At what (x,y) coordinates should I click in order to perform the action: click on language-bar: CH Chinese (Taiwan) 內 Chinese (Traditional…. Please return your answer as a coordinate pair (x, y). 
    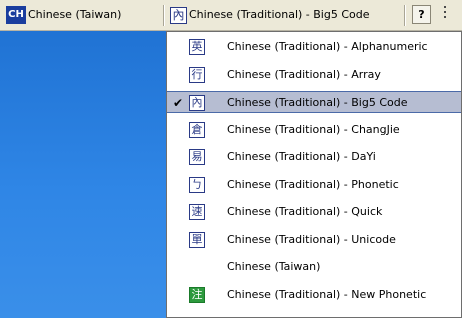
    Looking at the image, I should click on (231, 15).